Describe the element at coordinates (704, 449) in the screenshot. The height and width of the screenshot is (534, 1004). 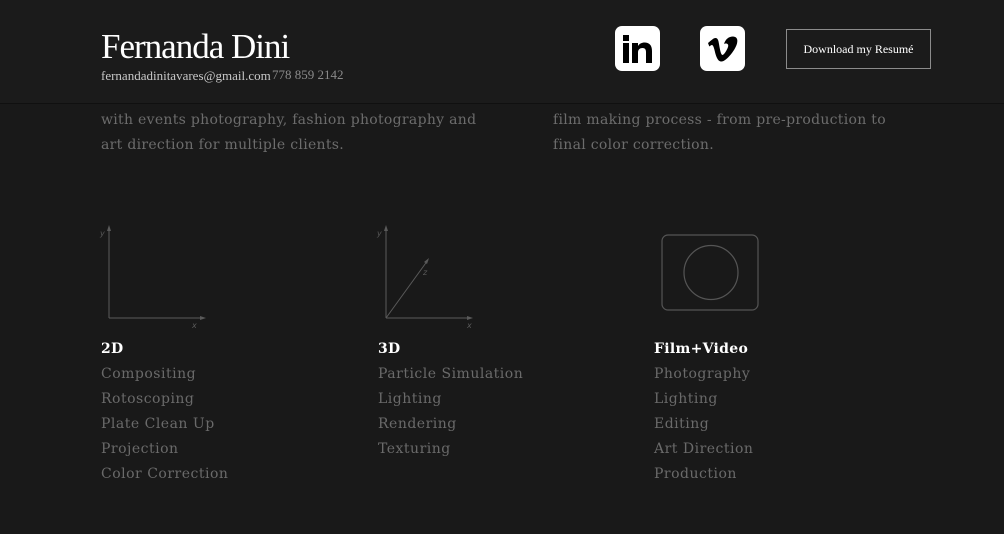
I see `skill-item: Art Direction` at that location.